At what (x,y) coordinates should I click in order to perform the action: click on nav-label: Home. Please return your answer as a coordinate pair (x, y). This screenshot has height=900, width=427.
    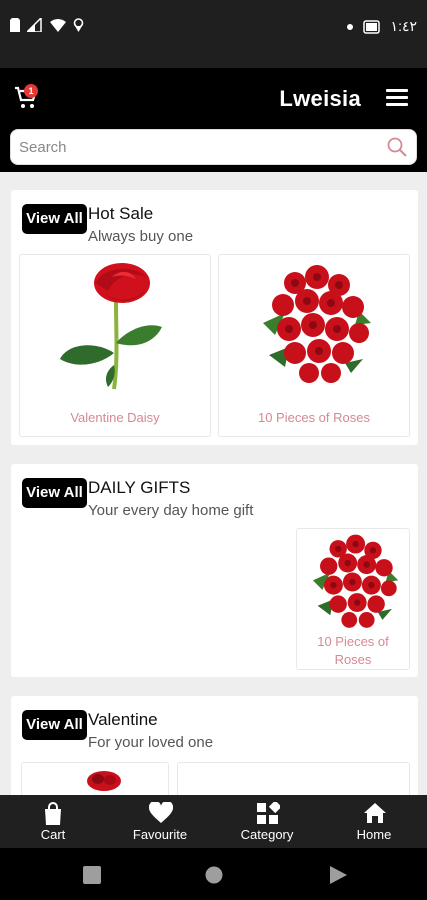
    Looking at the image, I should click on (374, 834).